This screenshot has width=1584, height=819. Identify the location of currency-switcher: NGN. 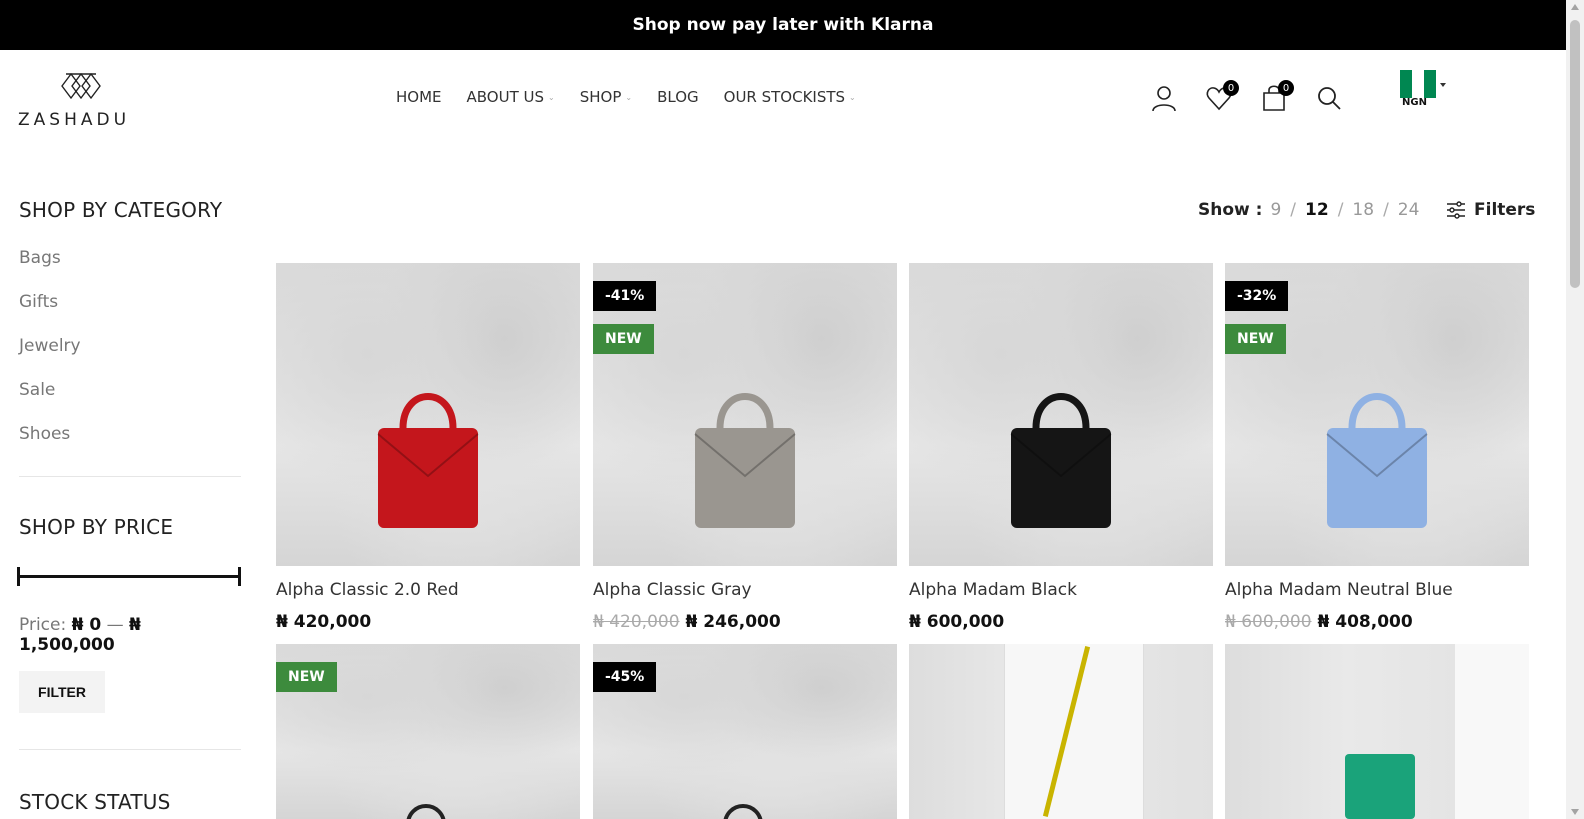
(1426, 89).